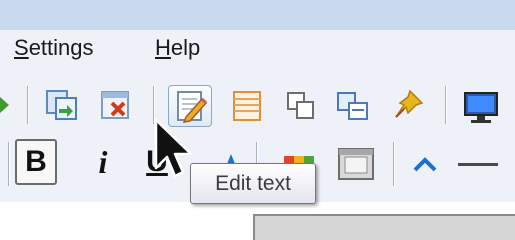 This screenshot has width=515, height=240. Describe the element at coordinates (116, 105) in the screenshot. I see `delete-page-icon` at that location.